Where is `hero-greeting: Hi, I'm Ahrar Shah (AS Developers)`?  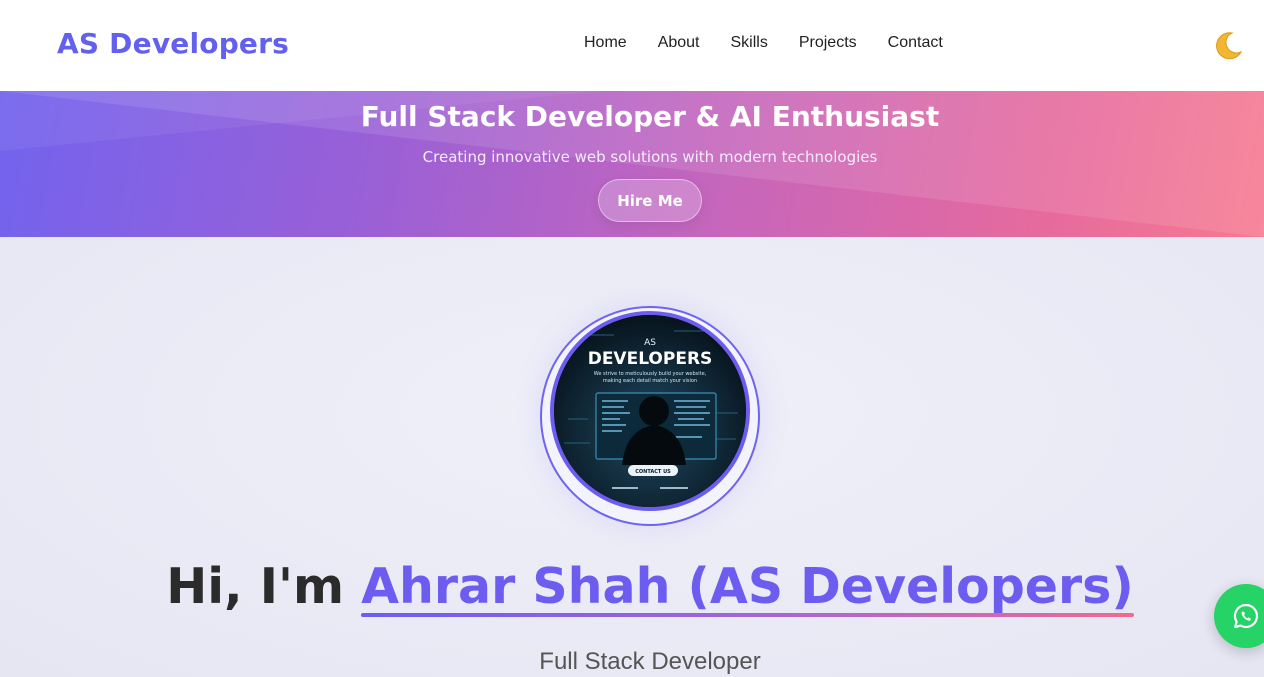 hero-greeting: Hi, I'm Ahrar Shah (AS Developers) is located at coordinates (632, 587).